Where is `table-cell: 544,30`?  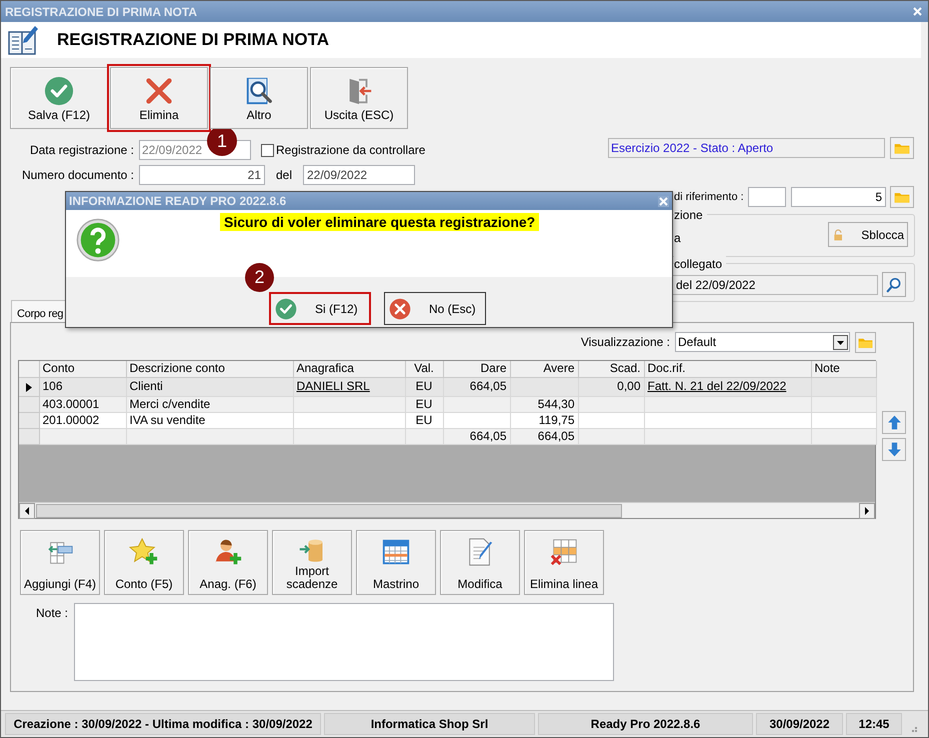
table-cell: 544,30 is located at coordinates (544, 404).